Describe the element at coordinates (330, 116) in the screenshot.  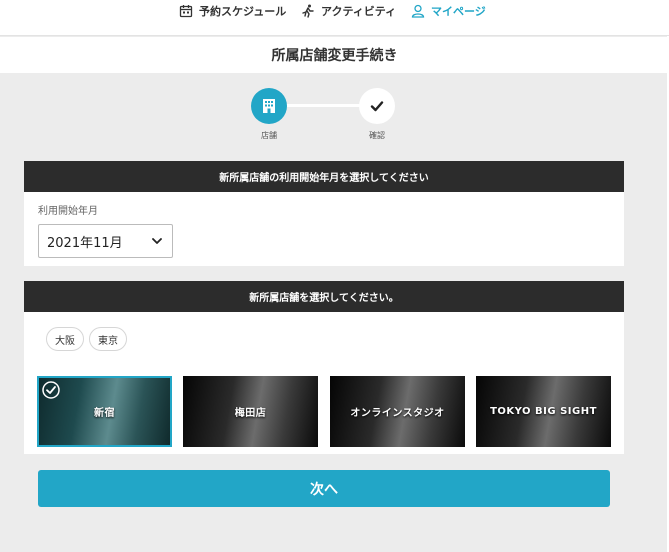
I see `progress-stepper: 店舗 確認` at that location.